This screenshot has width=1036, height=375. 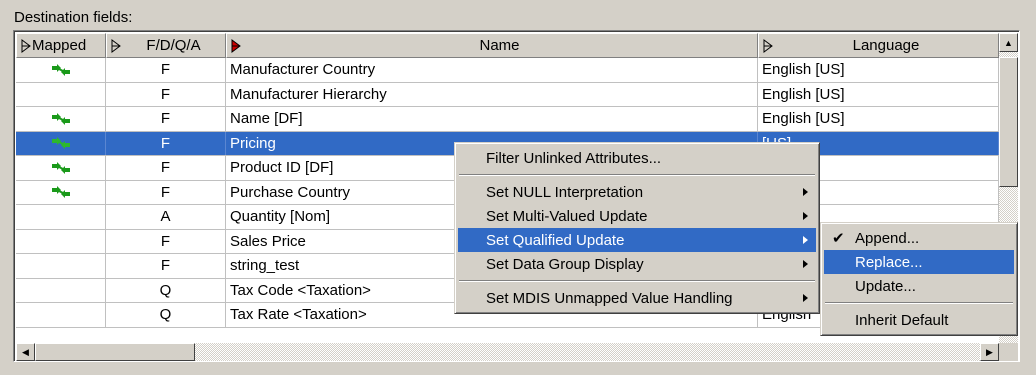 What do you see at coordinates (173, 45) in the screenshot?
I see `column-header-label: F/D/Q/A` at bounding box center [173, 45].